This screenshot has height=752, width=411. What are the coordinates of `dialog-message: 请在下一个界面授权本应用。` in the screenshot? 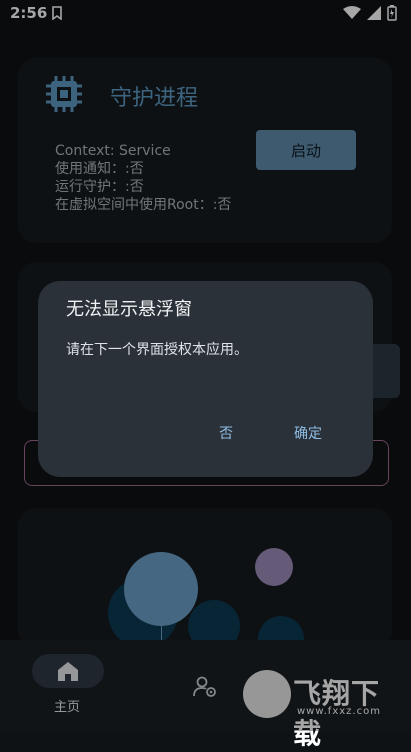 It's located at (157, 350).